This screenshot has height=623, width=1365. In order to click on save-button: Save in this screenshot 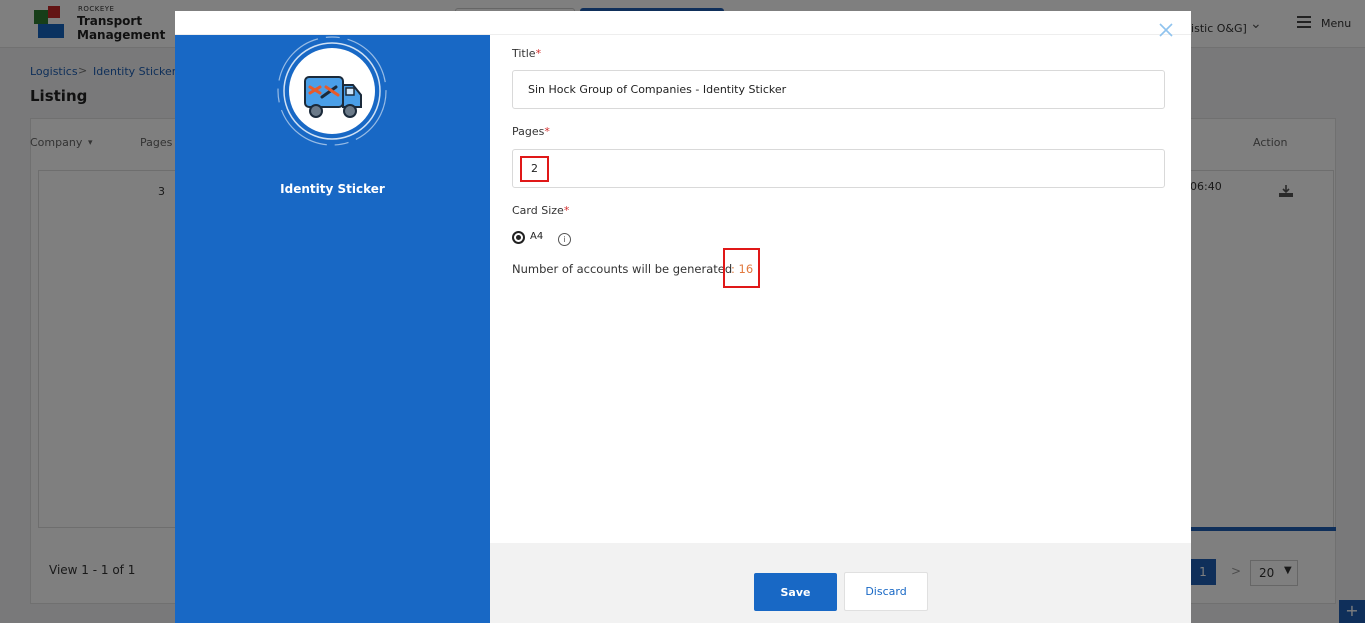, I will do `click(795, 592)`.